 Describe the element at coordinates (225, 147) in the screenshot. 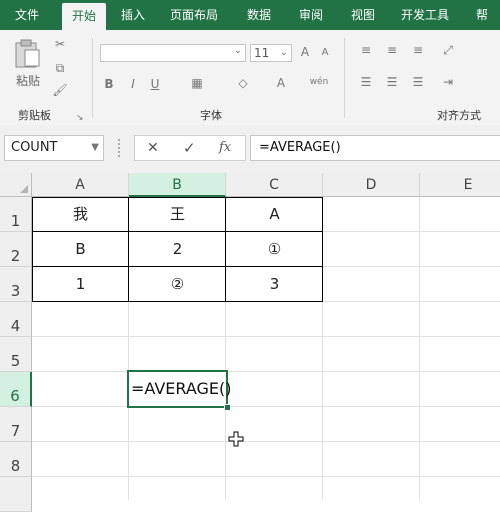

I see `insert-function-button: fx` at that location.